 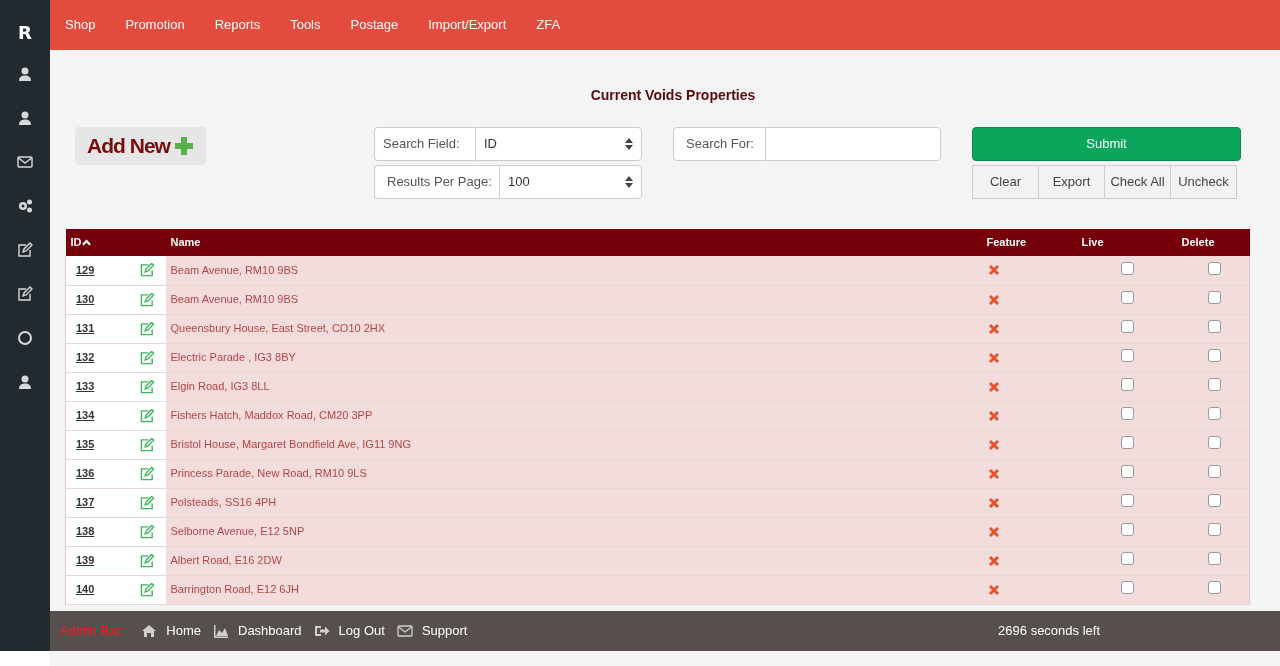 I want to click on table-cell: Electric Parade , IG3 8BY, so click(x=233, y=357).